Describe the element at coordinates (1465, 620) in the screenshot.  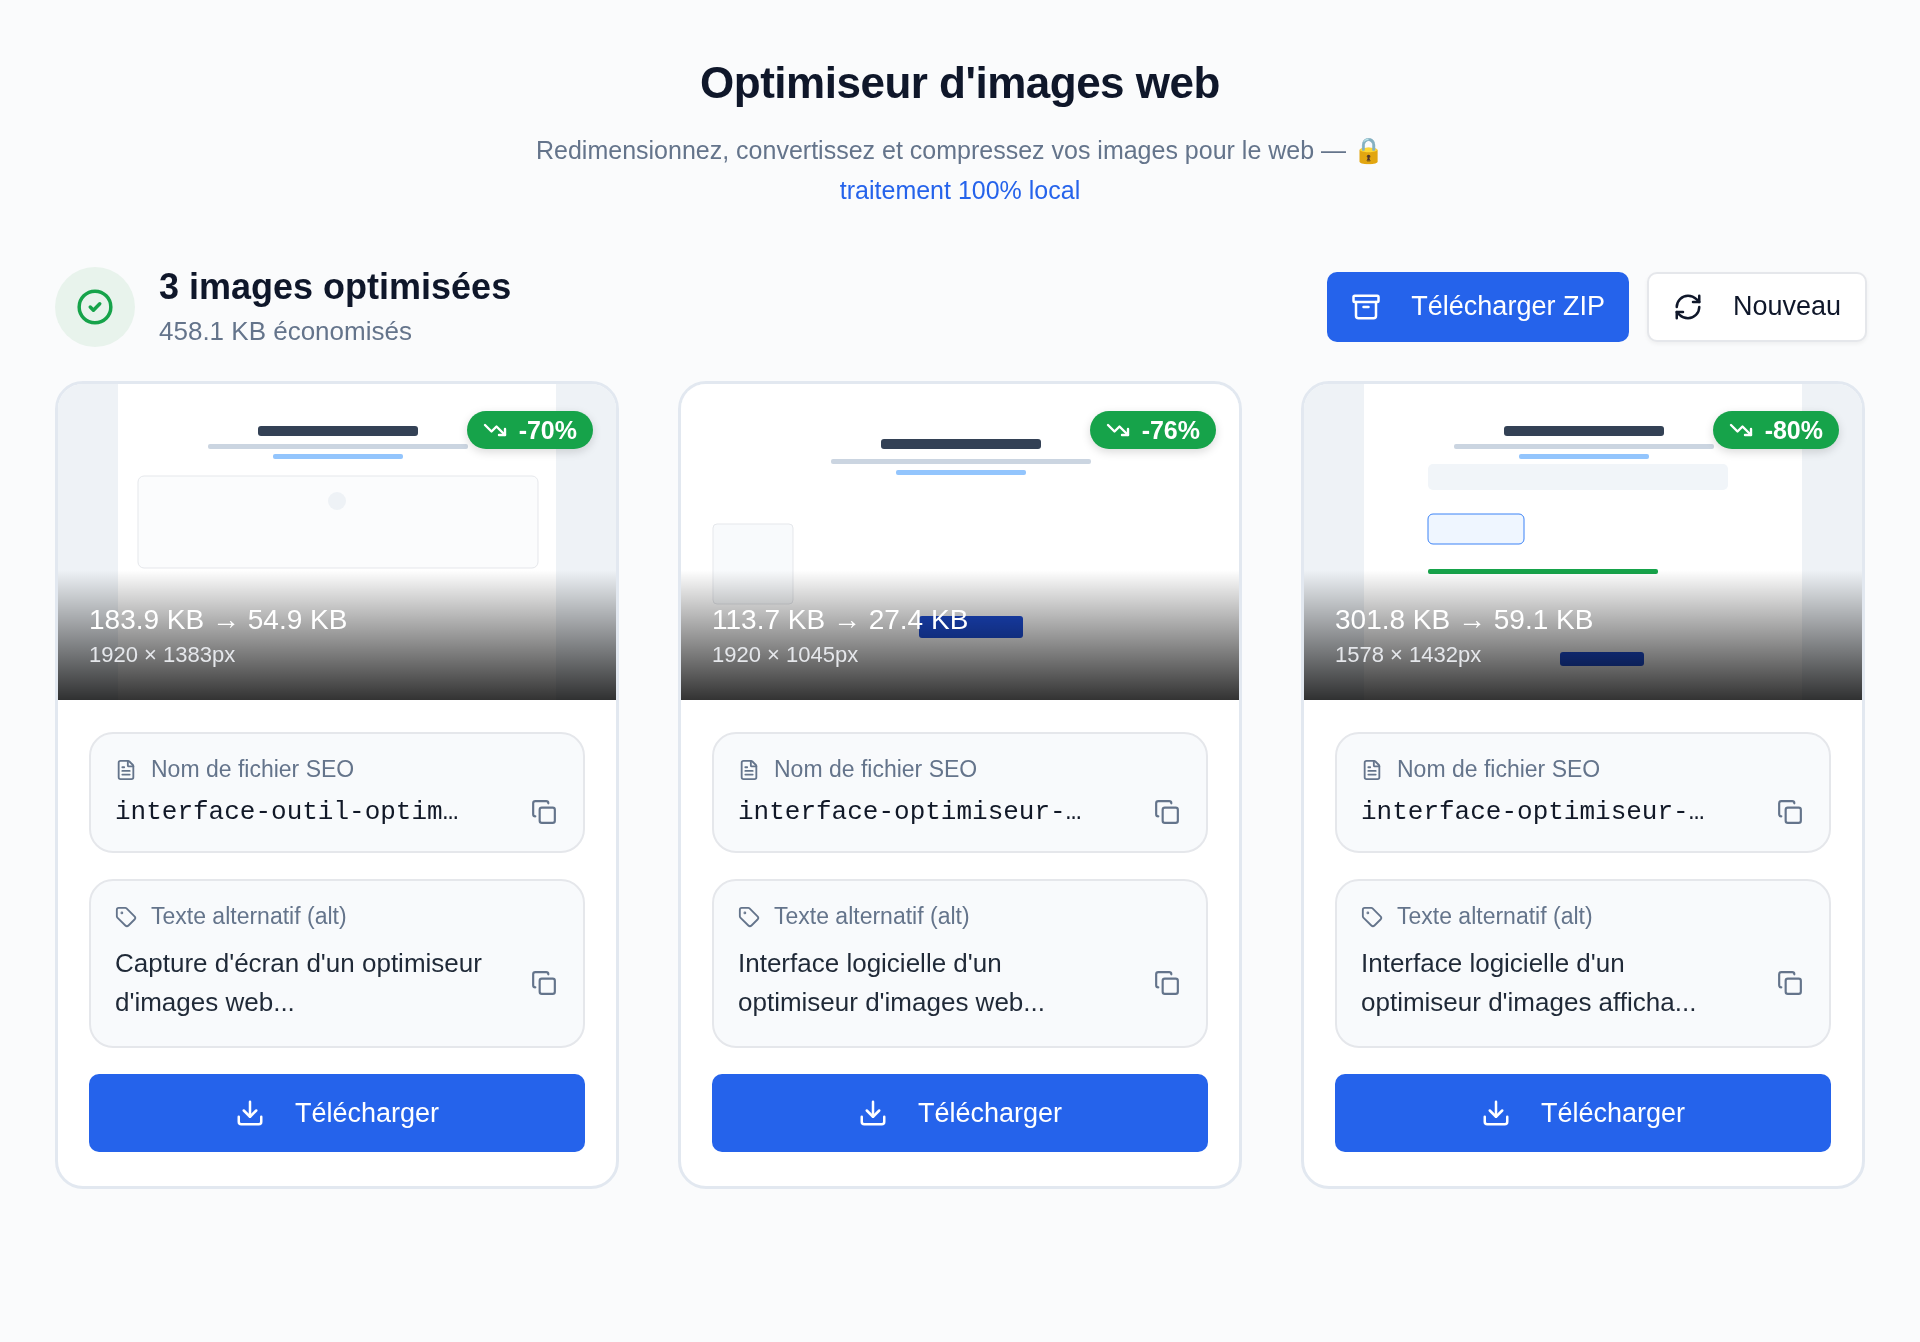
I see `size-comparison: 301.8 KB → 59.1 KB` at that location.